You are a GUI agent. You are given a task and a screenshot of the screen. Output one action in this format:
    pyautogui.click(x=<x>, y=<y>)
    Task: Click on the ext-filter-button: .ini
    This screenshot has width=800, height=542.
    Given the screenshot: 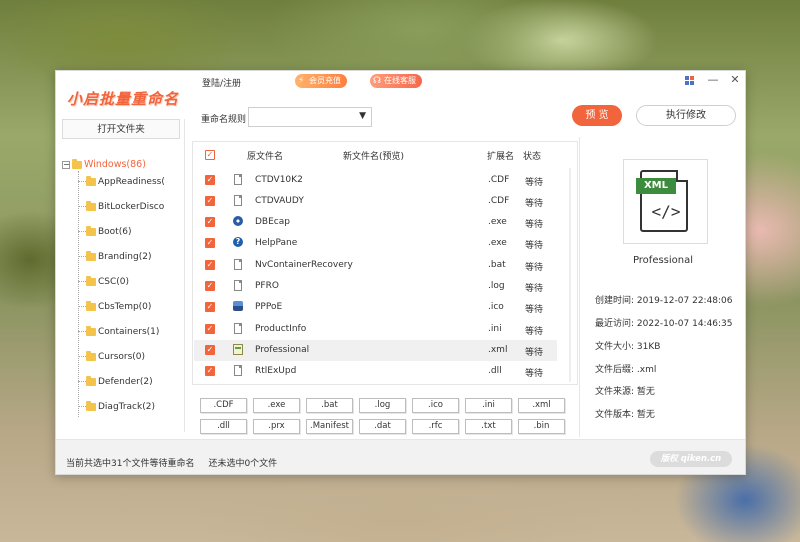 What is the action you would take?
    pyautogui.click(x=488, y=405)
    